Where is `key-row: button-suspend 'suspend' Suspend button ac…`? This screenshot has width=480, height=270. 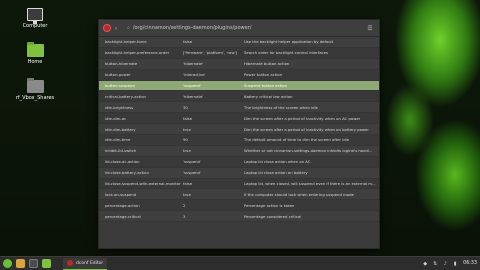
key-row: button-suspend 'suspend' Suspend button ac… is located at coordinates (239, 86).